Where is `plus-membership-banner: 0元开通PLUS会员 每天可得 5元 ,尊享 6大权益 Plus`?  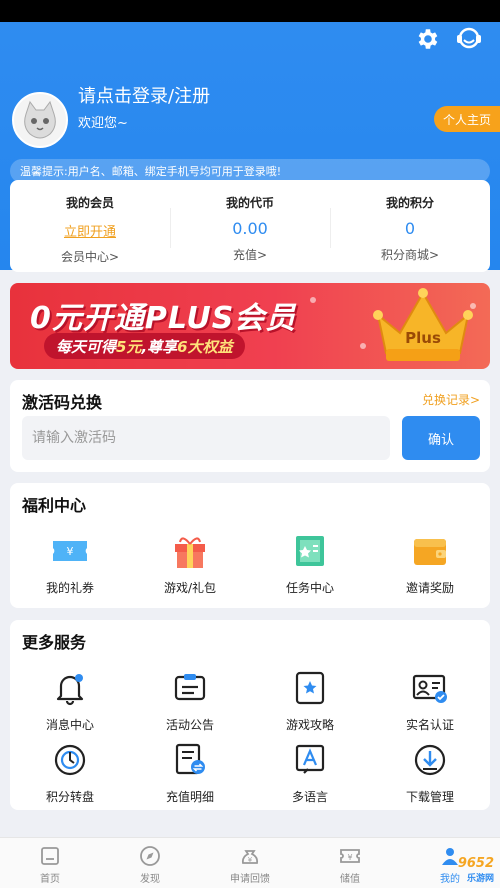 plus-membership-banner: 0元开通PLUS会员 每天可得 5元 ,尊享 6大权益 Plus is located at coordinates (250, 326).